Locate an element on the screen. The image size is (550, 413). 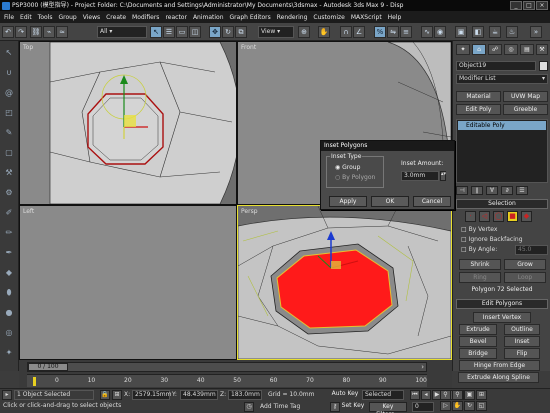
track-bar: 0 10 20 30 40 50 60 70 80 90 100 is located at coordinates (227, 380).